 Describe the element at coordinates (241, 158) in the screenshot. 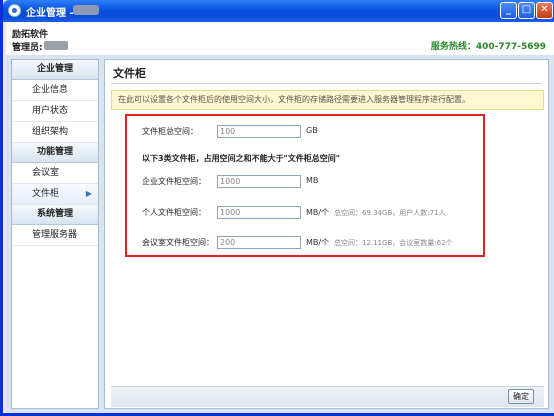

I see `quota-subheading: 以下3类文件柜，占用空间之和不能大于"文件柜总空间"` at that location.